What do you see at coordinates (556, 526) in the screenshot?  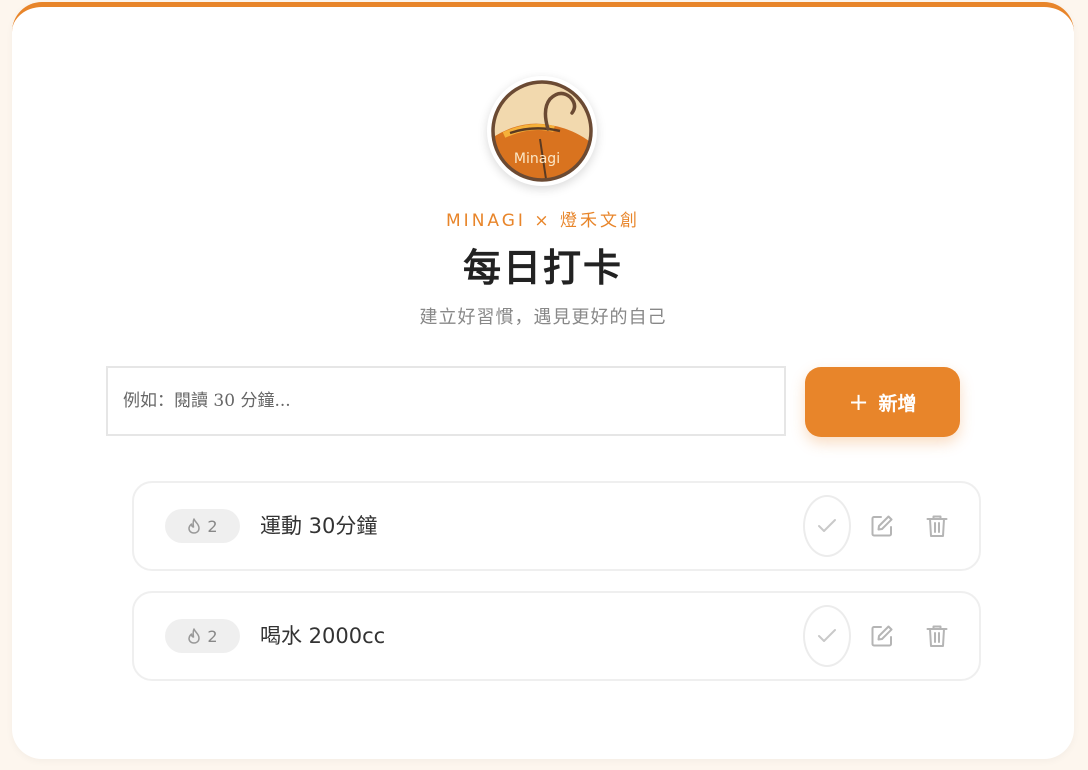 I see `habit-item: 2 運動 30分鐘` at bounding box center [556, 526].